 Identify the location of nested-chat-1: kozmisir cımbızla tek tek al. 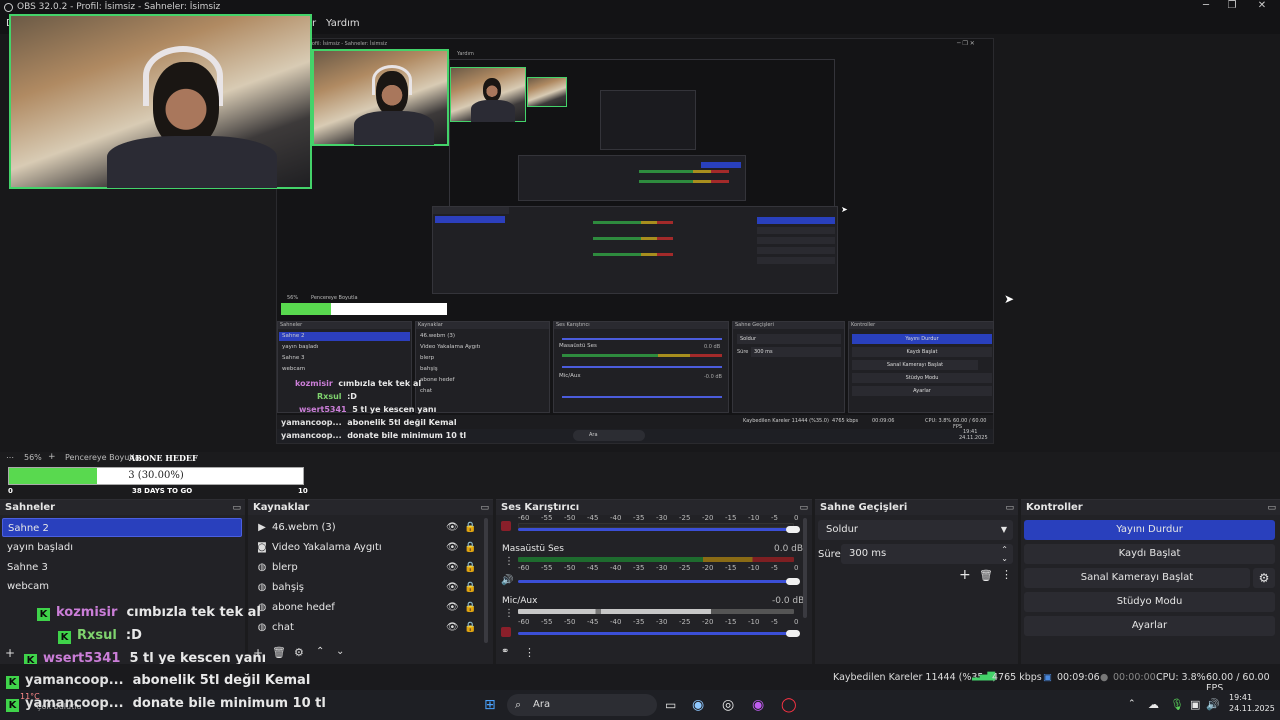
(358, 383).